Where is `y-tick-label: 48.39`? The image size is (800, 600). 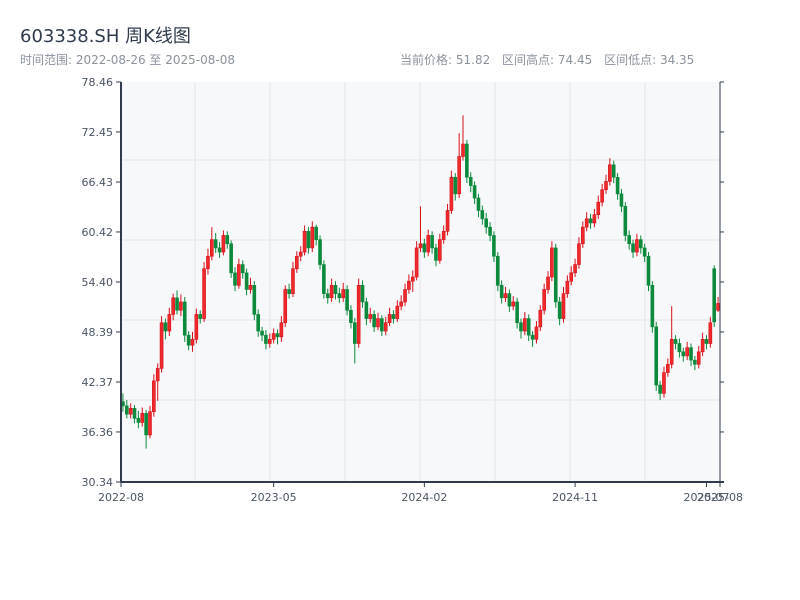
y-tick-label: 48.39 is located at coordinates (98, 332).